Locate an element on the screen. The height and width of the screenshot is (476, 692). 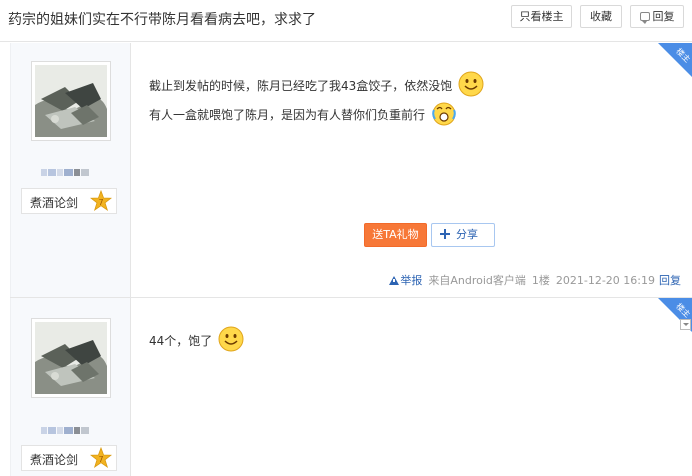
post-text-line: 截止到发帖的时候，陈月已经吃了我43盒饺子，依然没饱 is located at coordinates (316, 84).